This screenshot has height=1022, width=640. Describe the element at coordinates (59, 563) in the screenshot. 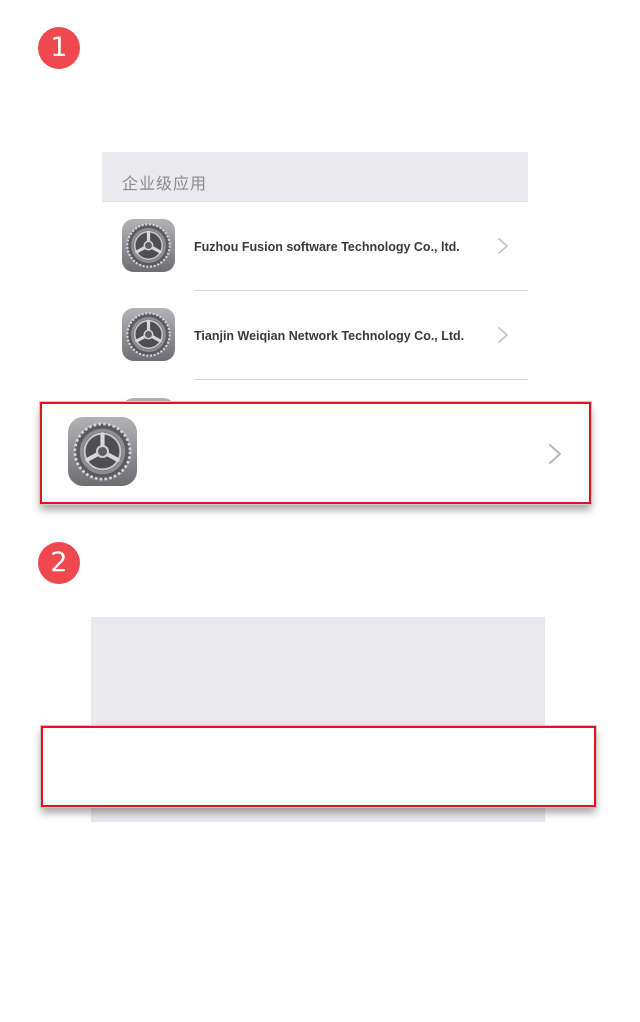

I see `step-2-badge: 2` at that location.